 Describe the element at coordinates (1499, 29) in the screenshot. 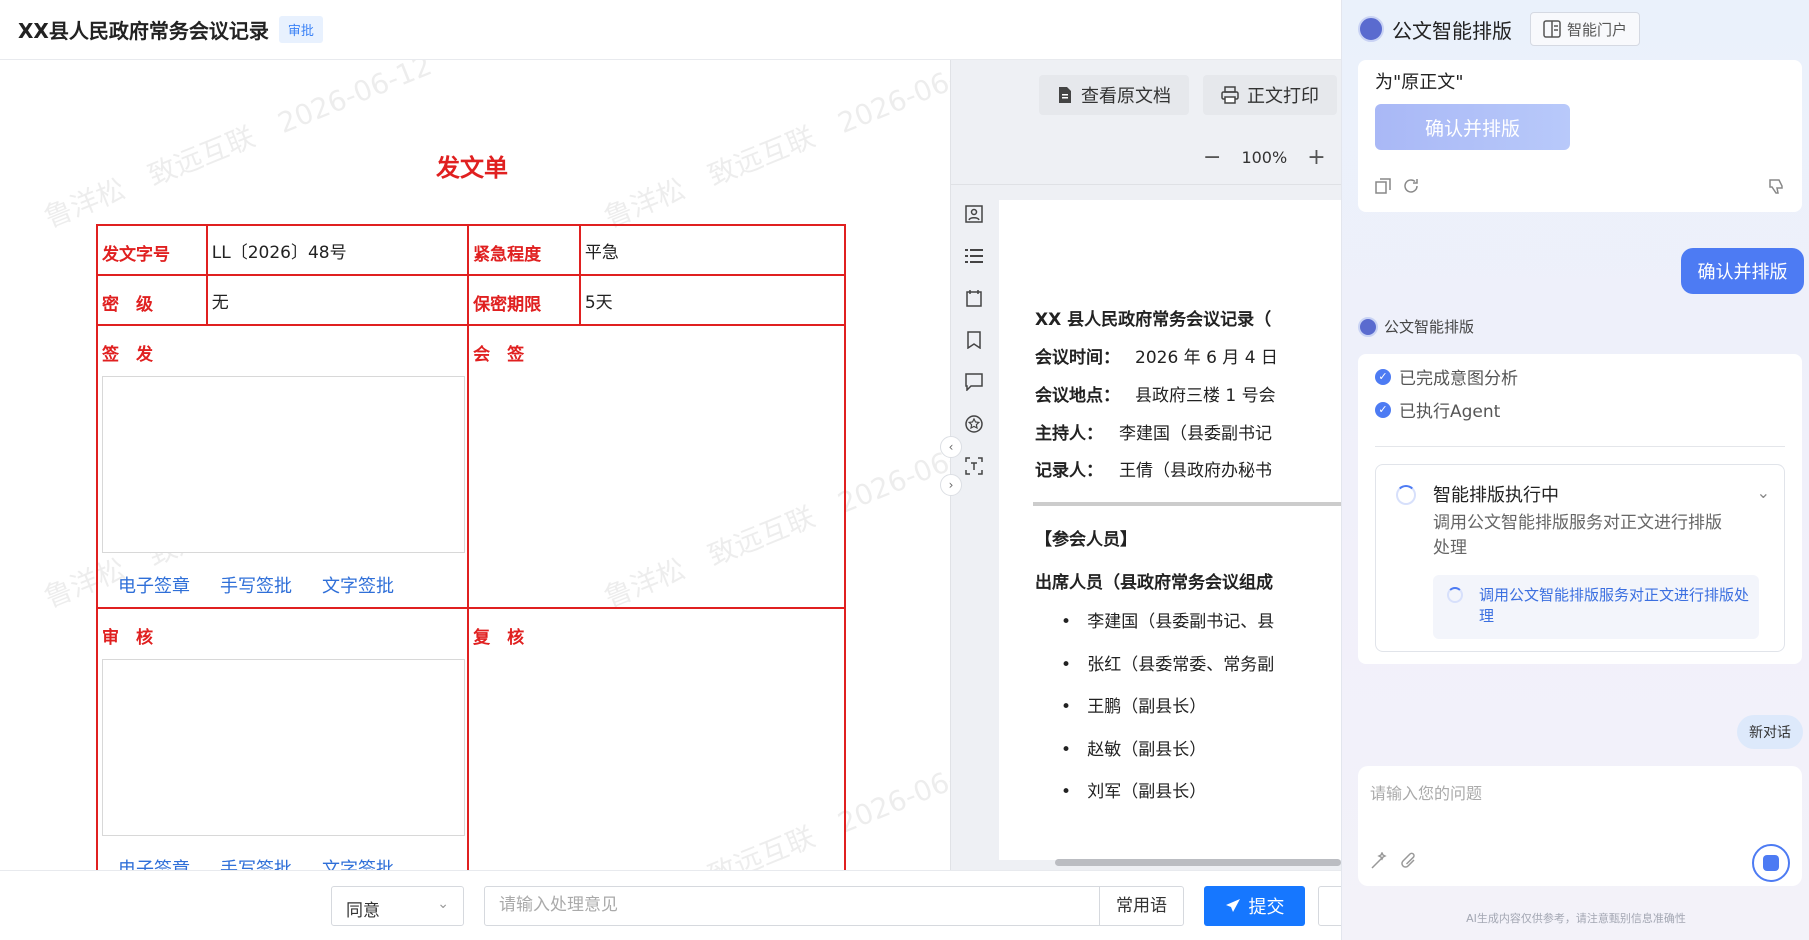

I see `ai-header: 公文智能排版 智能门户` at that location.